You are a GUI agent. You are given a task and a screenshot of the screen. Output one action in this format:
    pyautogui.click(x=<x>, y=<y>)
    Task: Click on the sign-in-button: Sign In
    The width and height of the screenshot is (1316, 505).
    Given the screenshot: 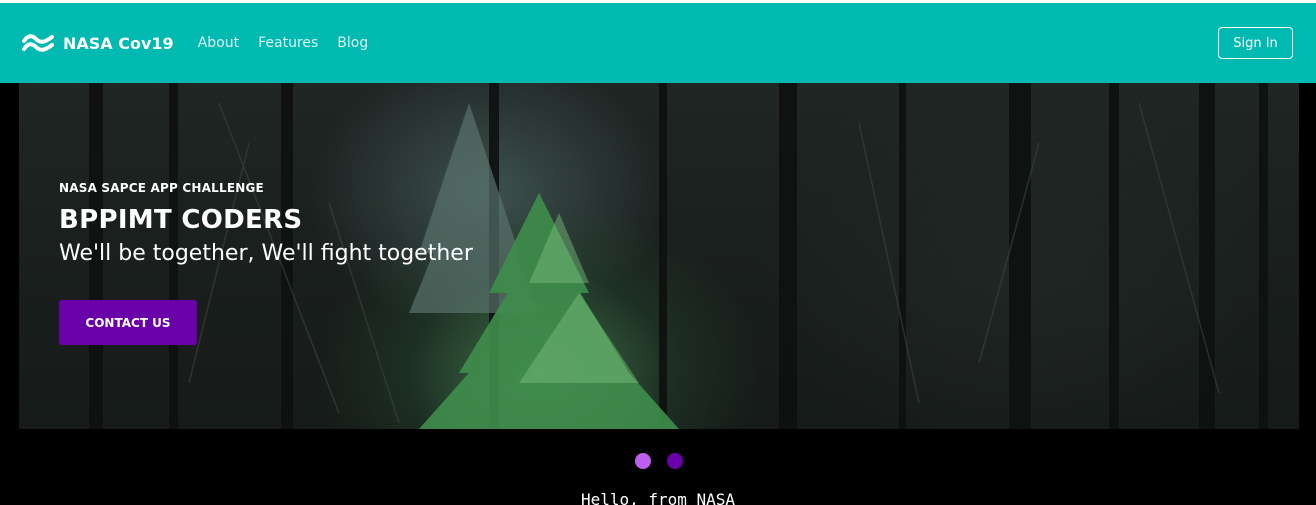 What is the action you would take?
    pyautogui.click(x=1255, y=43)
    